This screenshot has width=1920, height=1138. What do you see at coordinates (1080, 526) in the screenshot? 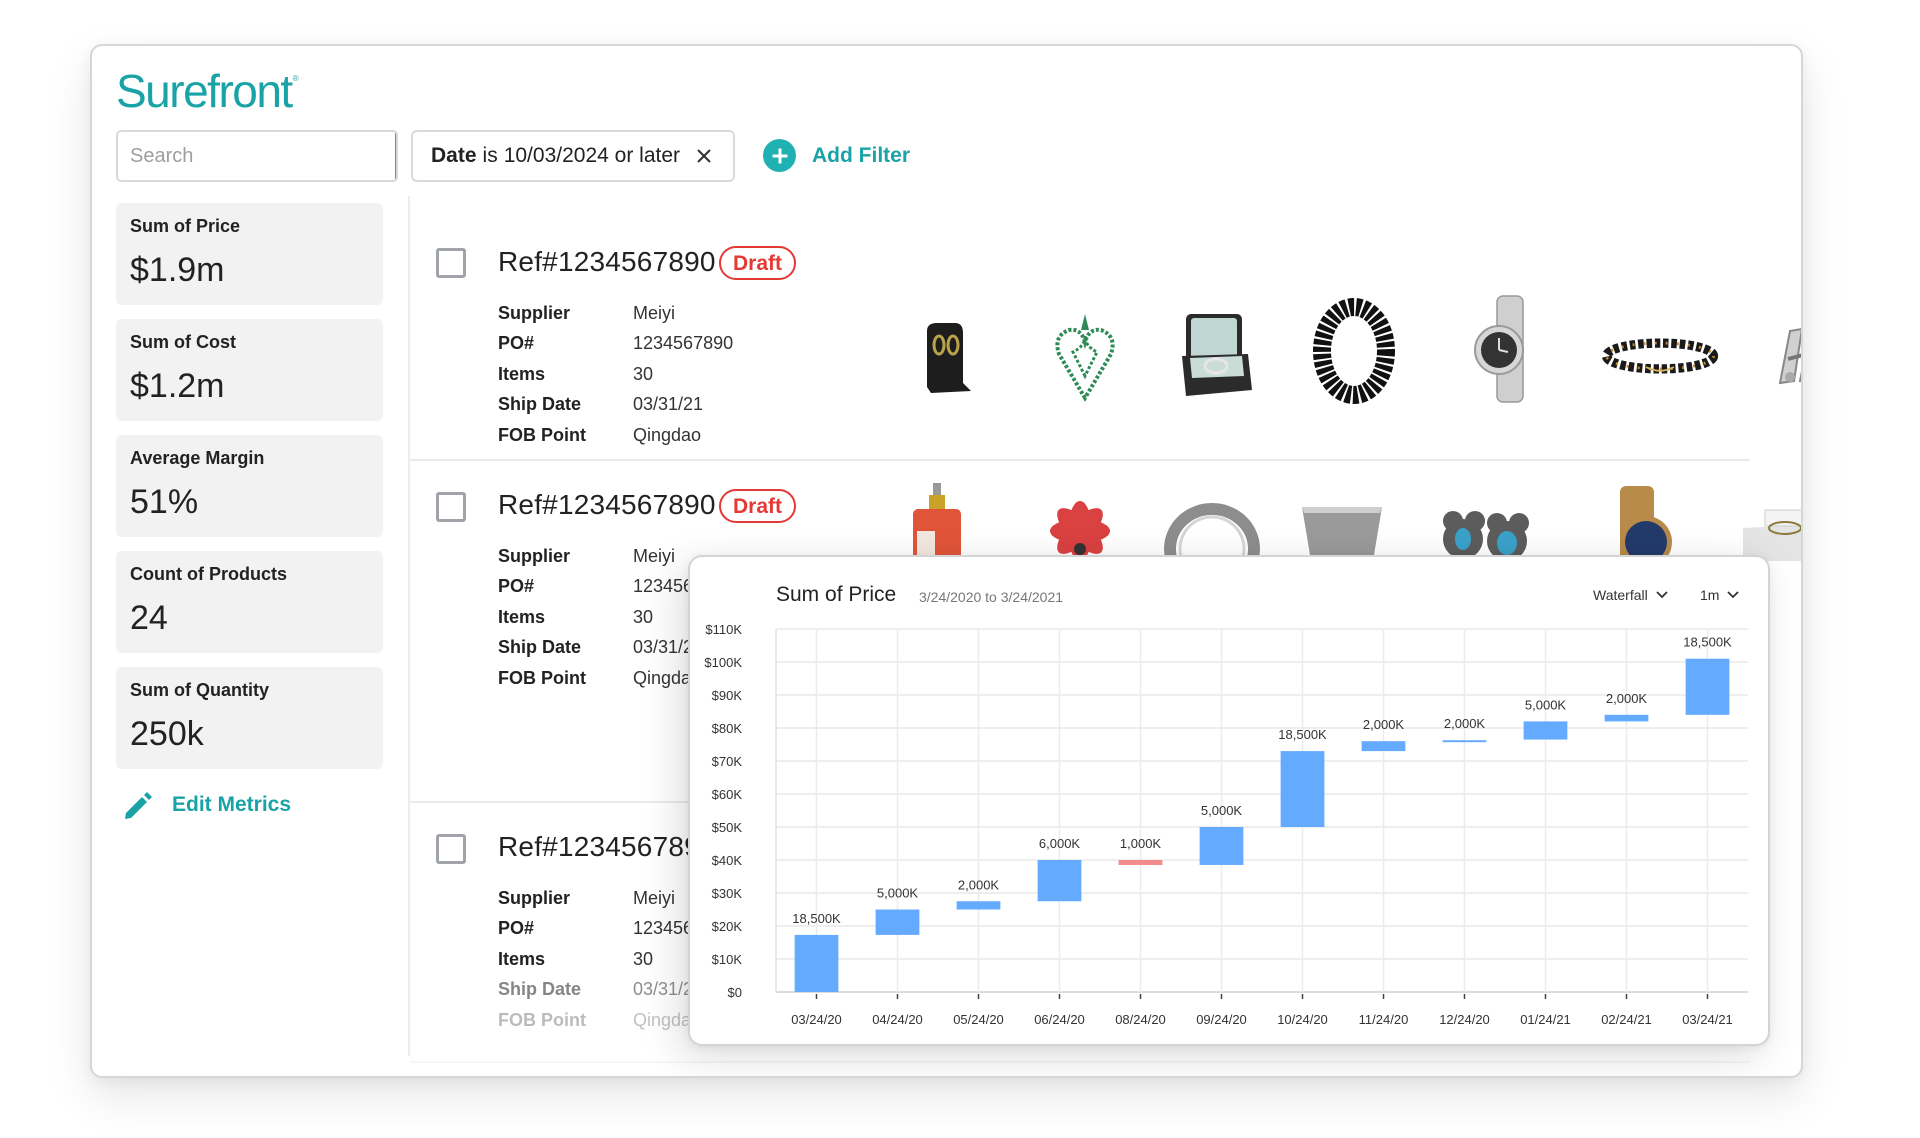
I see `product-thumbnail-flower-brooch` at bounding box center [1080, 526].